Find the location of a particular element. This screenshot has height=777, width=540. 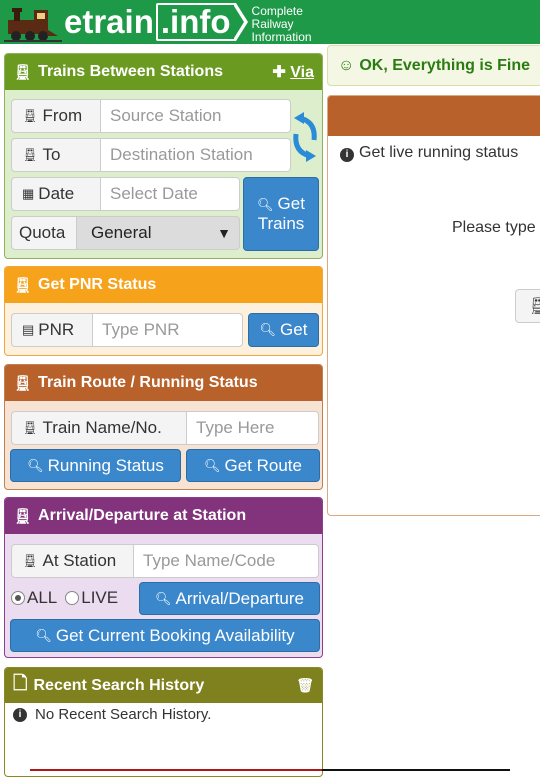

get-pnr-button: 🔍︎ Get is located at coordinates (283, 330).